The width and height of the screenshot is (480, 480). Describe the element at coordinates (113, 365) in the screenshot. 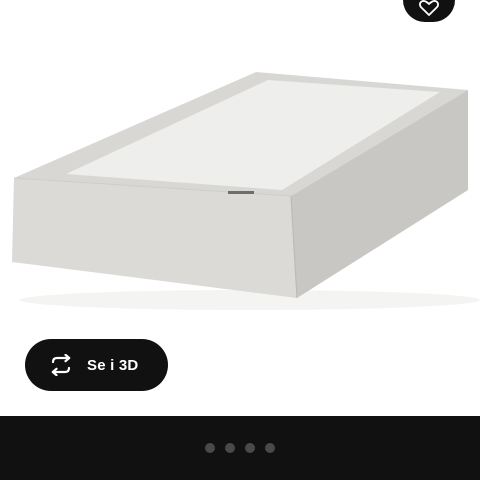

I see `view-in-3d-label: Se i 3D` at that location.